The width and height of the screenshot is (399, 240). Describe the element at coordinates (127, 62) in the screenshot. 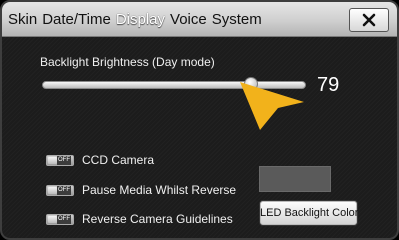

I see `backlight-brightness-label: Backlight Brightness (Day mode)` at that location.